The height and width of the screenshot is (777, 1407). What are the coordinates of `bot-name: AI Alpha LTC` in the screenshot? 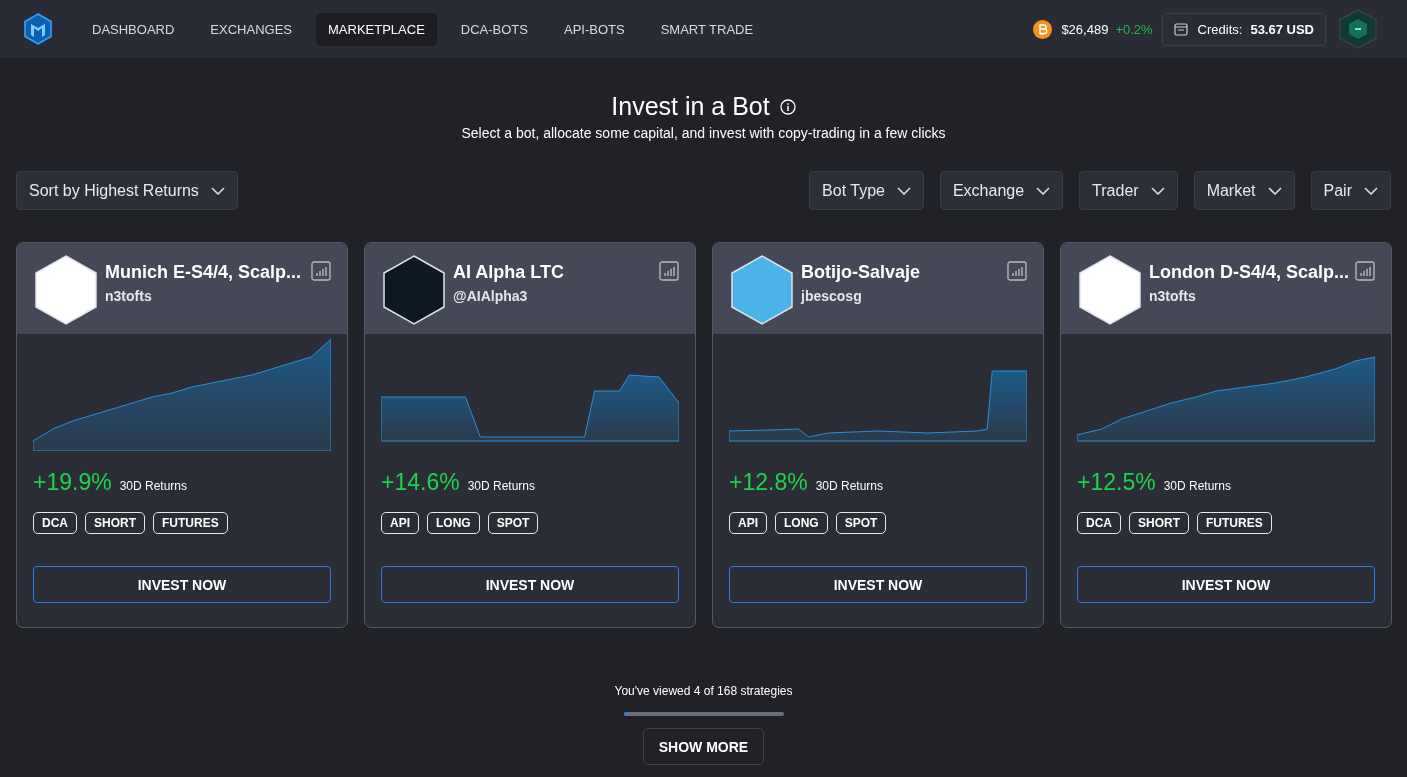 It's located at (509, 272).